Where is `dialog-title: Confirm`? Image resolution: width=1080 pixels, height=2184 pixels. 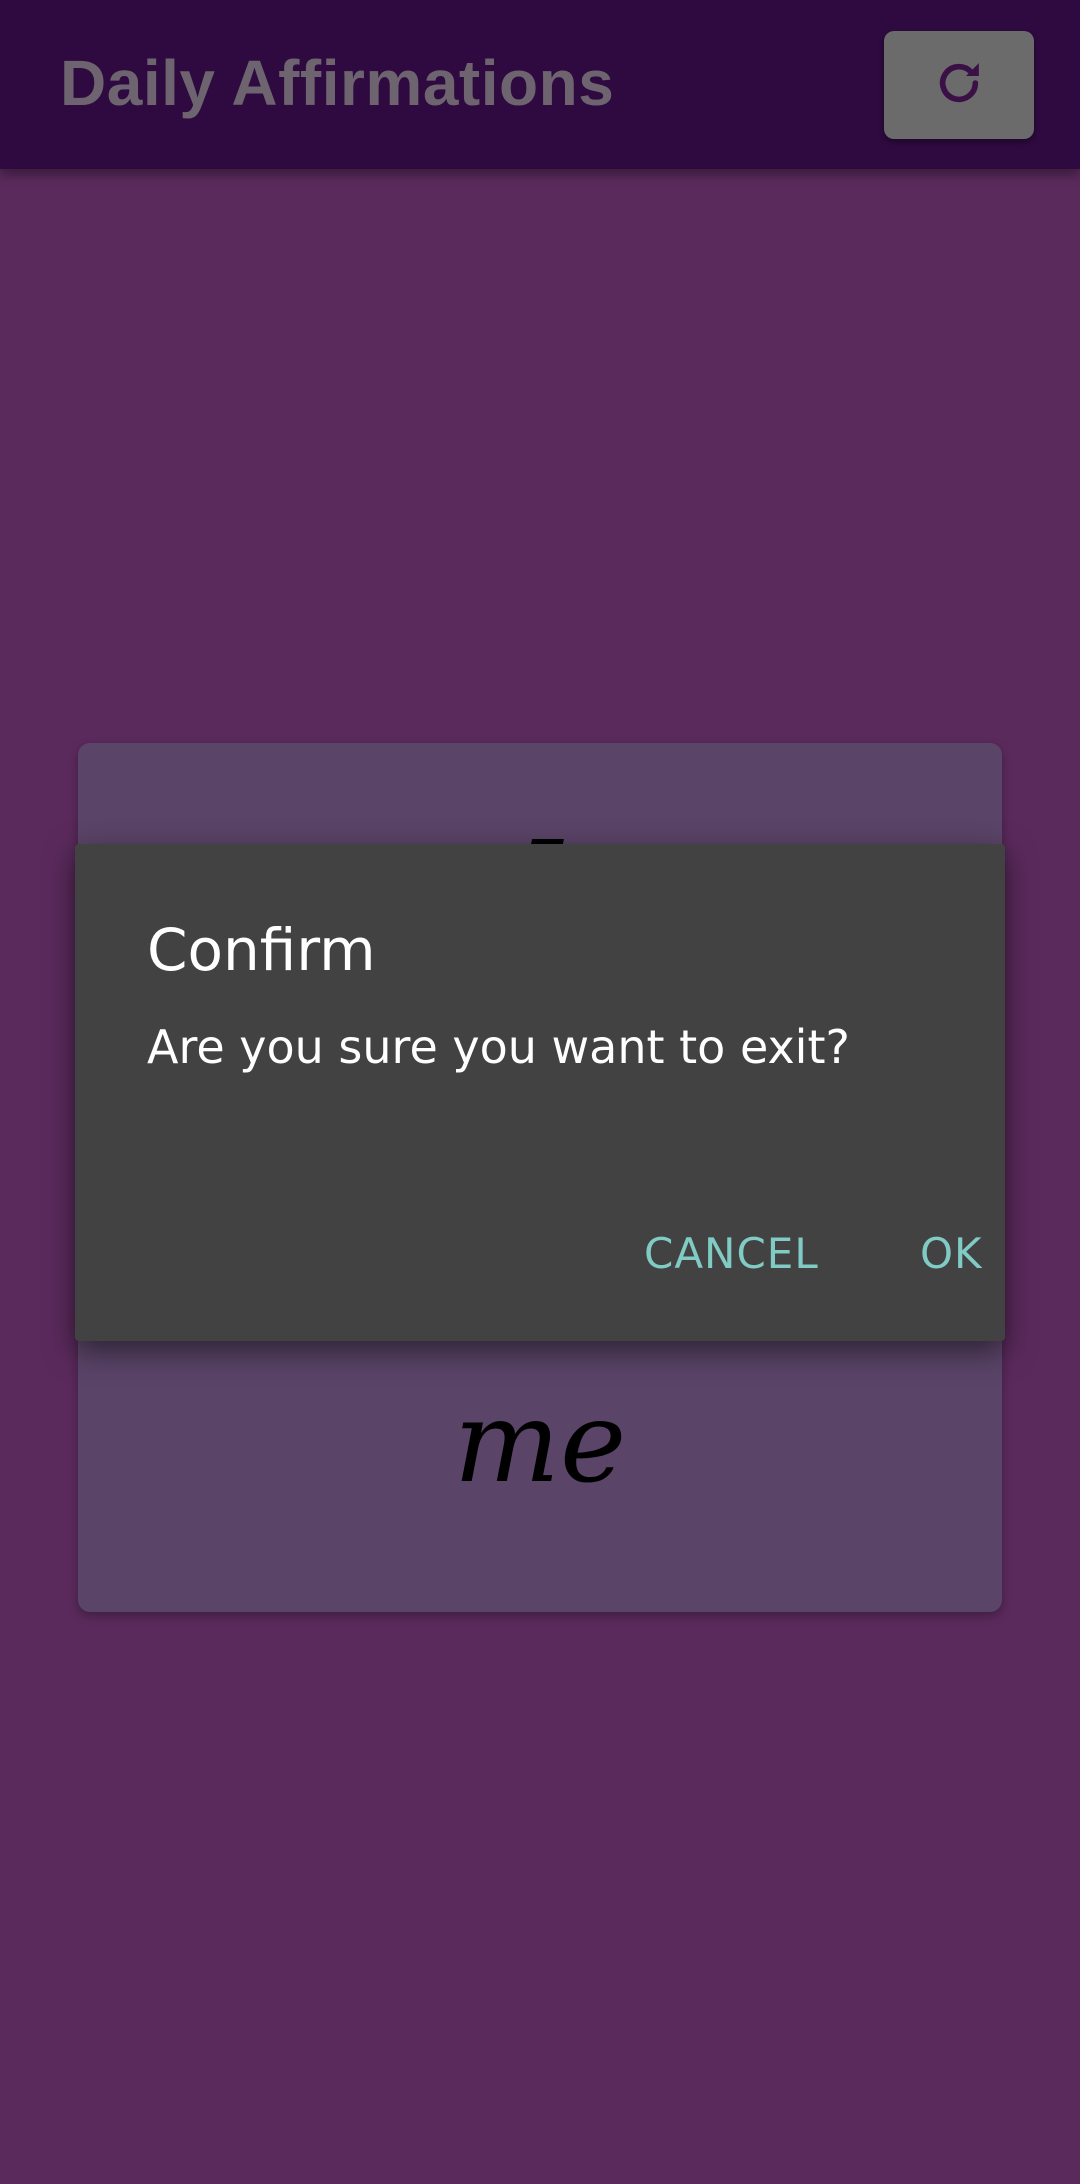
dialog-title: Confirm is located at coordinates (261, 950).